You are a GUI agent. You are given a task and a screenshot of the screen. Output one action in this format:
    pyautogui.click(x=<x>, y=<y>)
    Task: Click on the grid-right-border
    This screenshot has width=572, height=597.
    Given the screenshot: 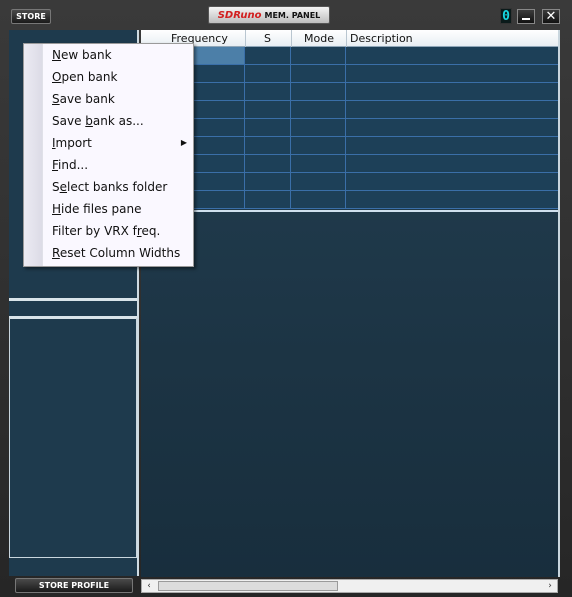 What is the action you would take?
    pyautogui.click(x=559, y=303)
    